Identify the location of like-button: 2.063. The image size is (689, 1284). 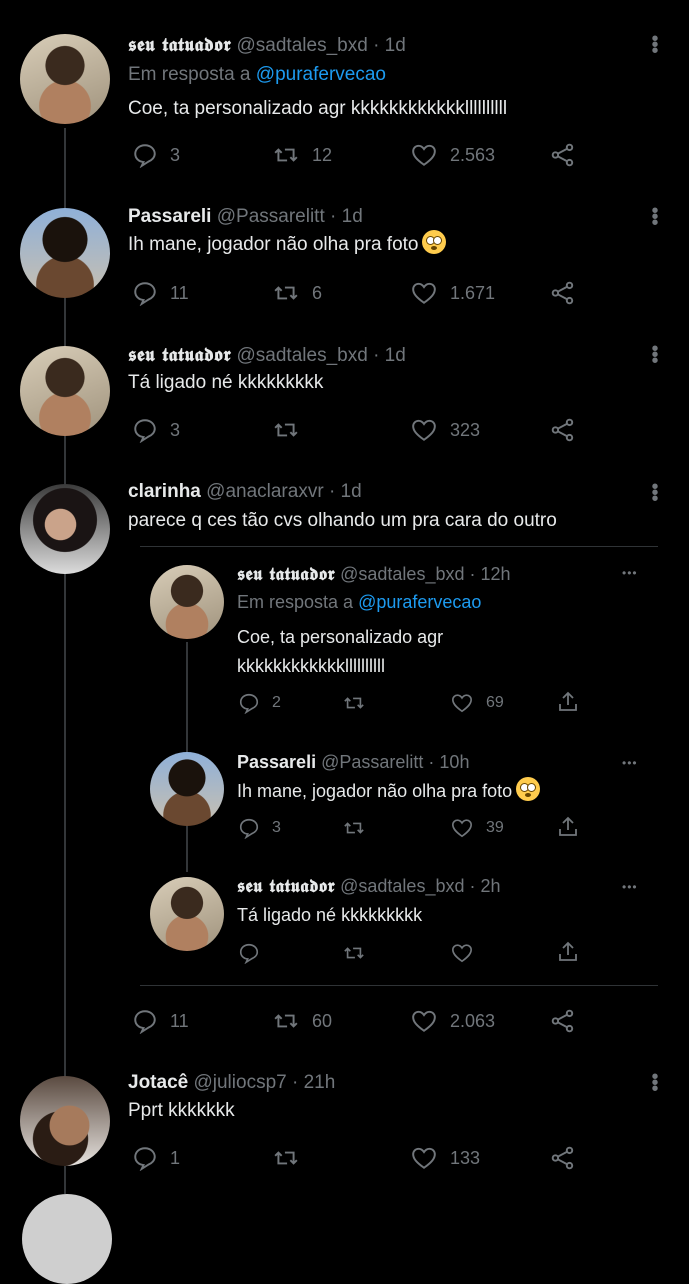
(452, 1021).